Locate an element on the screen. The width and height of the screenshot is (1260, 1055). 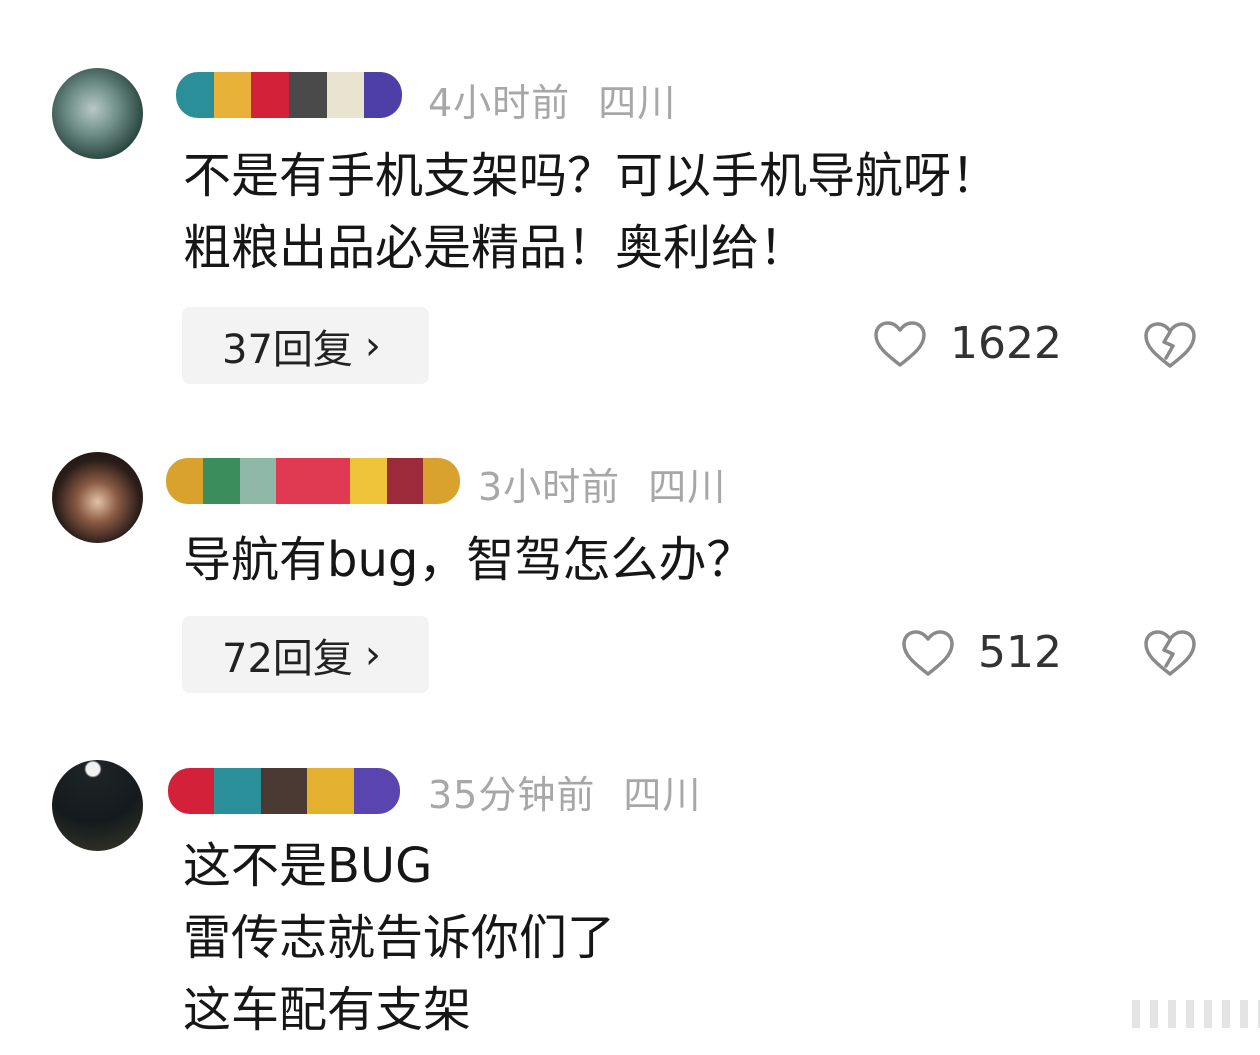
like-count: 512 is located at coordinates (1020, 652).